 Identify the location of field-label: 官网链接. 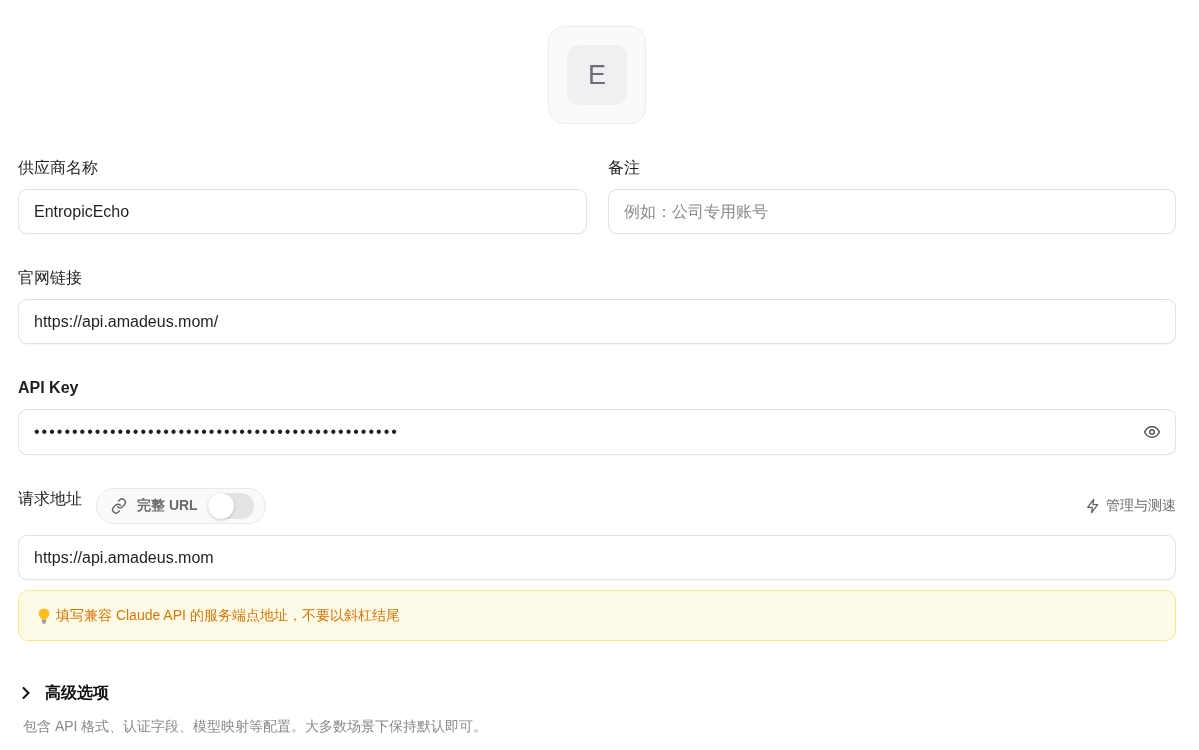
(50, 278).